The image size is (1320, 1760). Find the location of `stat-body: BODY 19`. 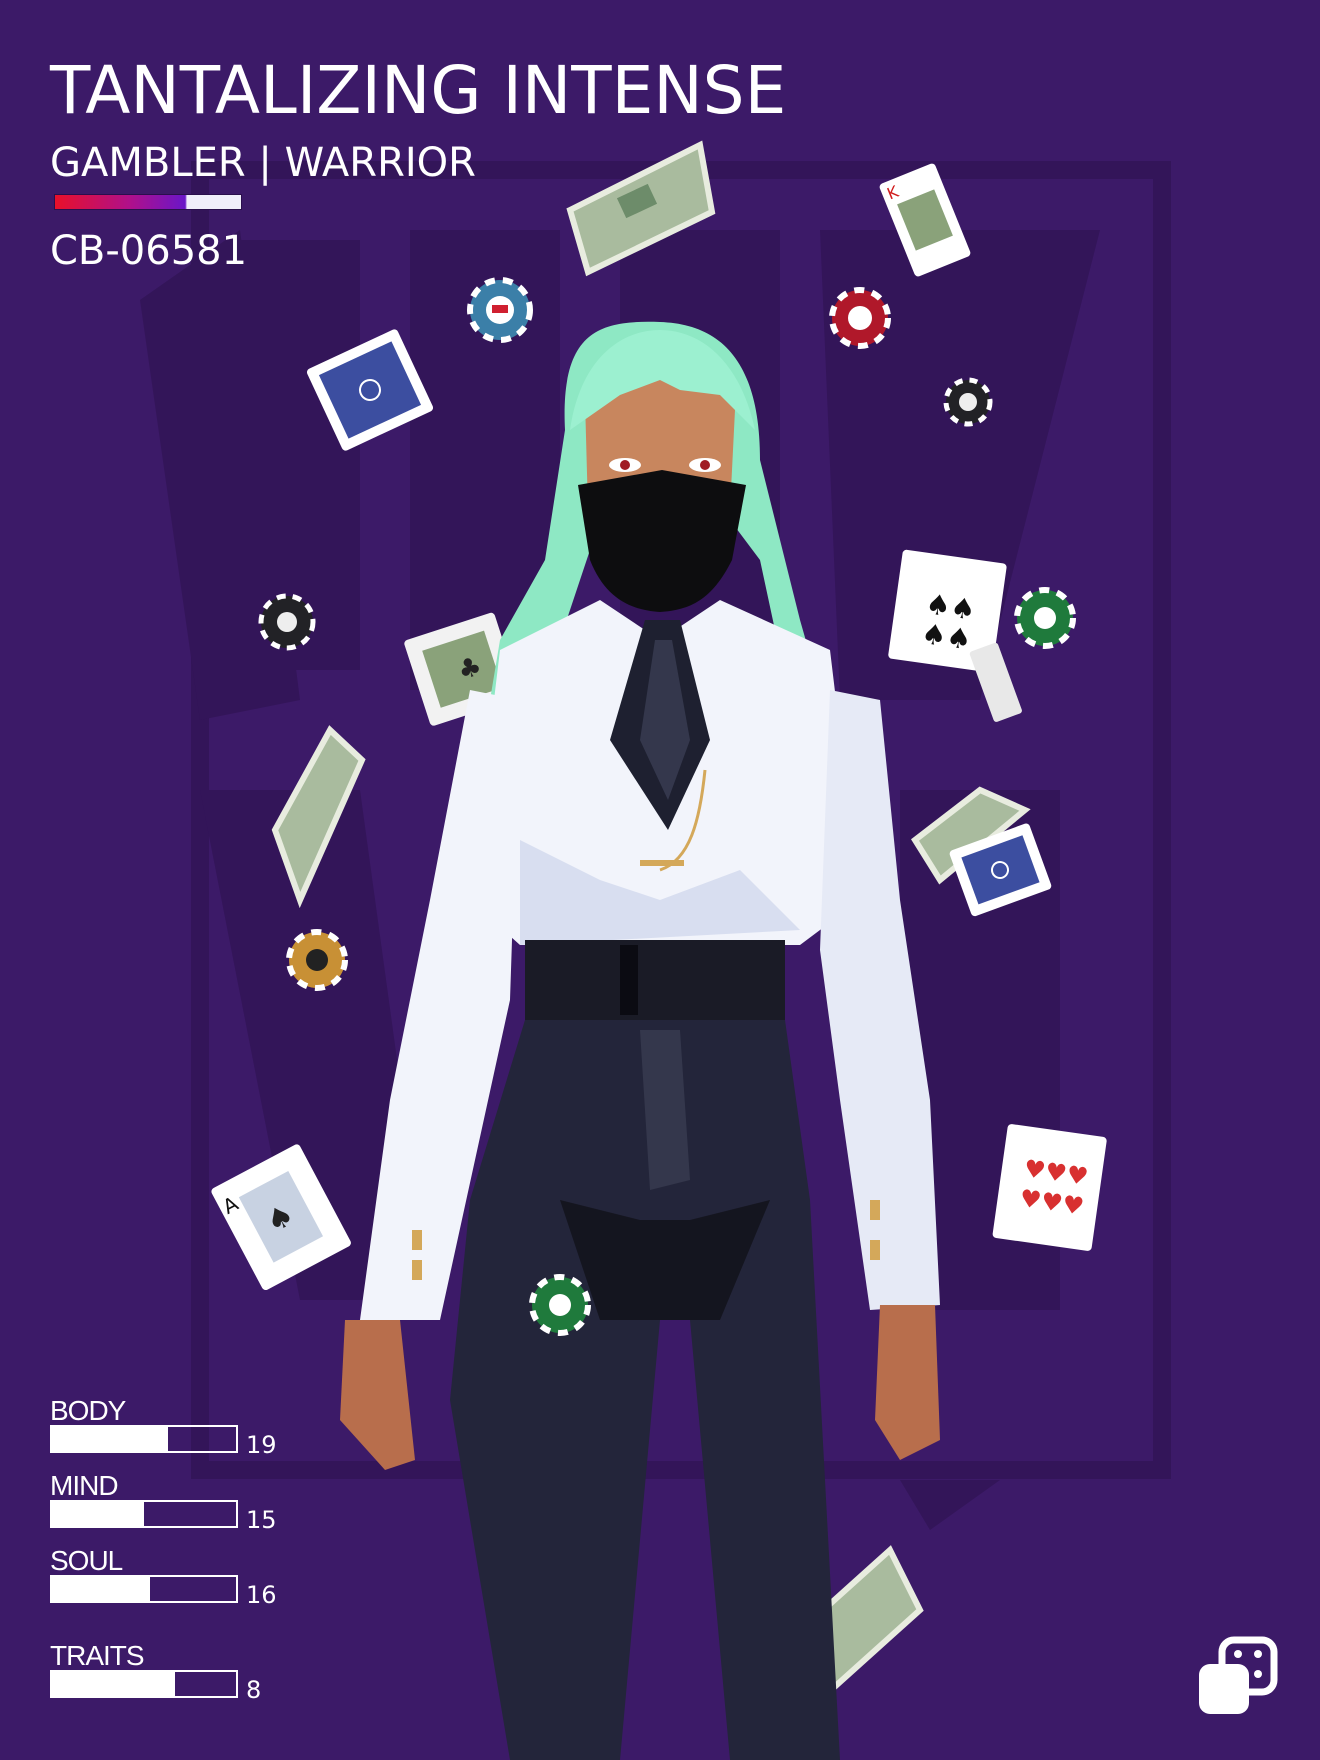

stat-body: BODY 19 is located at coordinates (180, 1430).